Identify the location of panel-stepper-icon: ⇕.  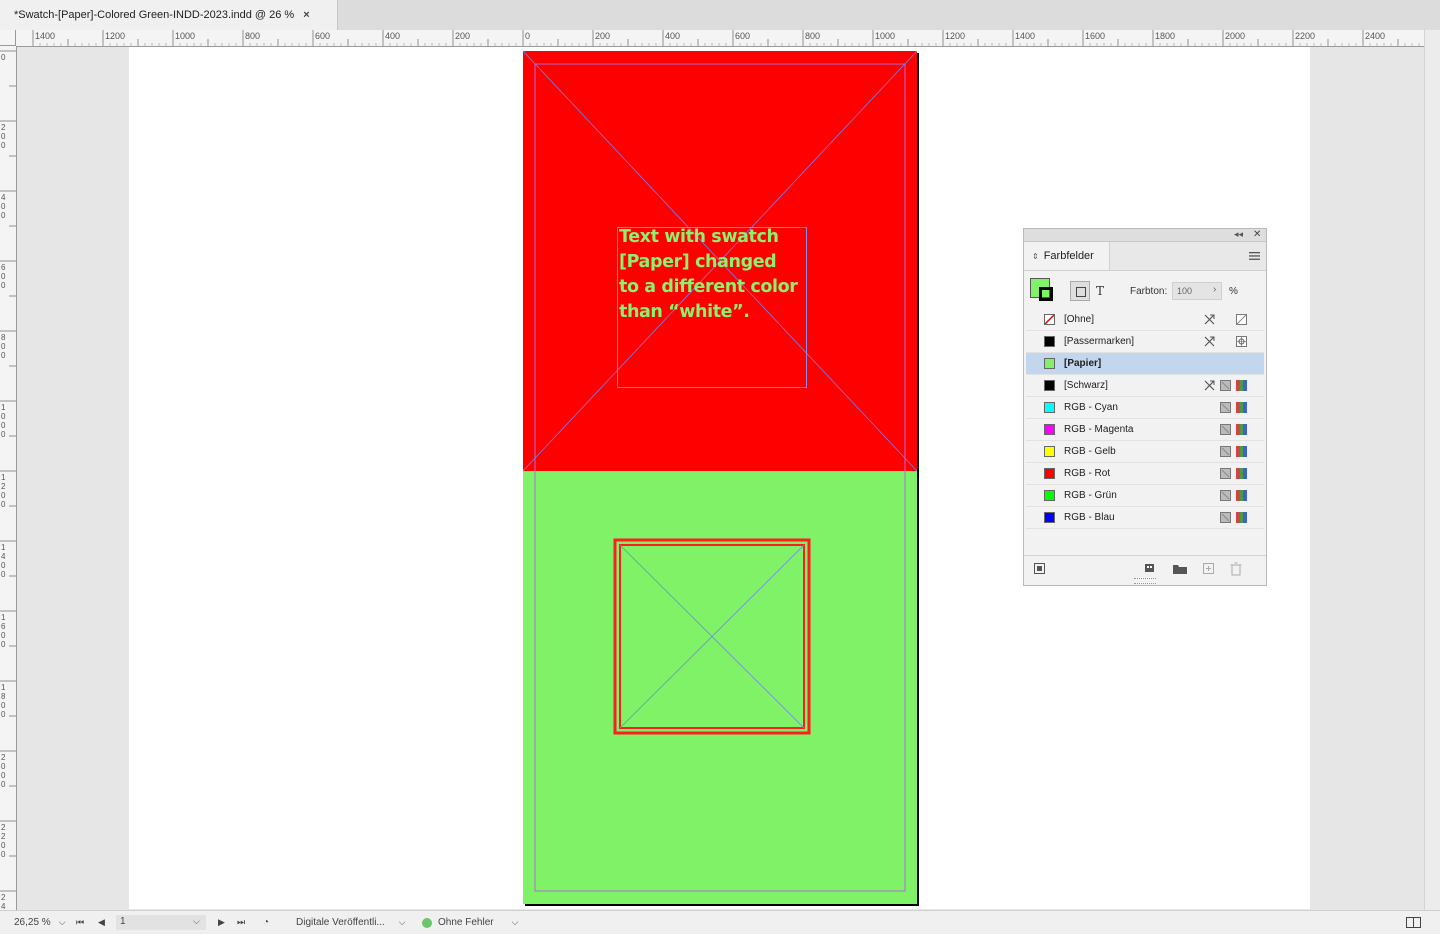
(1035, 256).